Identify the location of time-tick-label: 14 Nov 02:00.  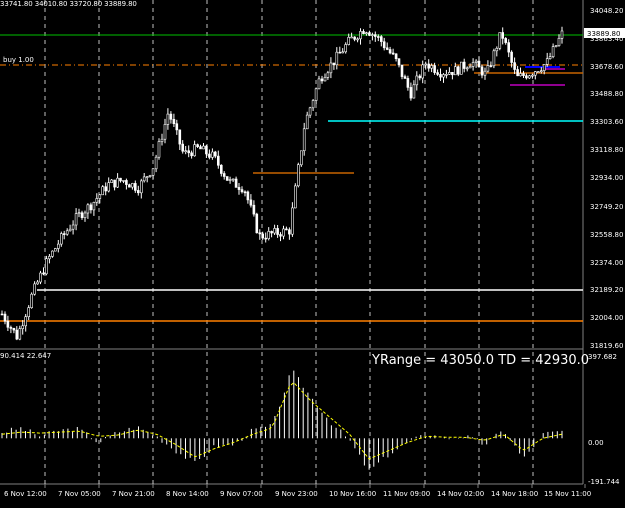
(460, 494).